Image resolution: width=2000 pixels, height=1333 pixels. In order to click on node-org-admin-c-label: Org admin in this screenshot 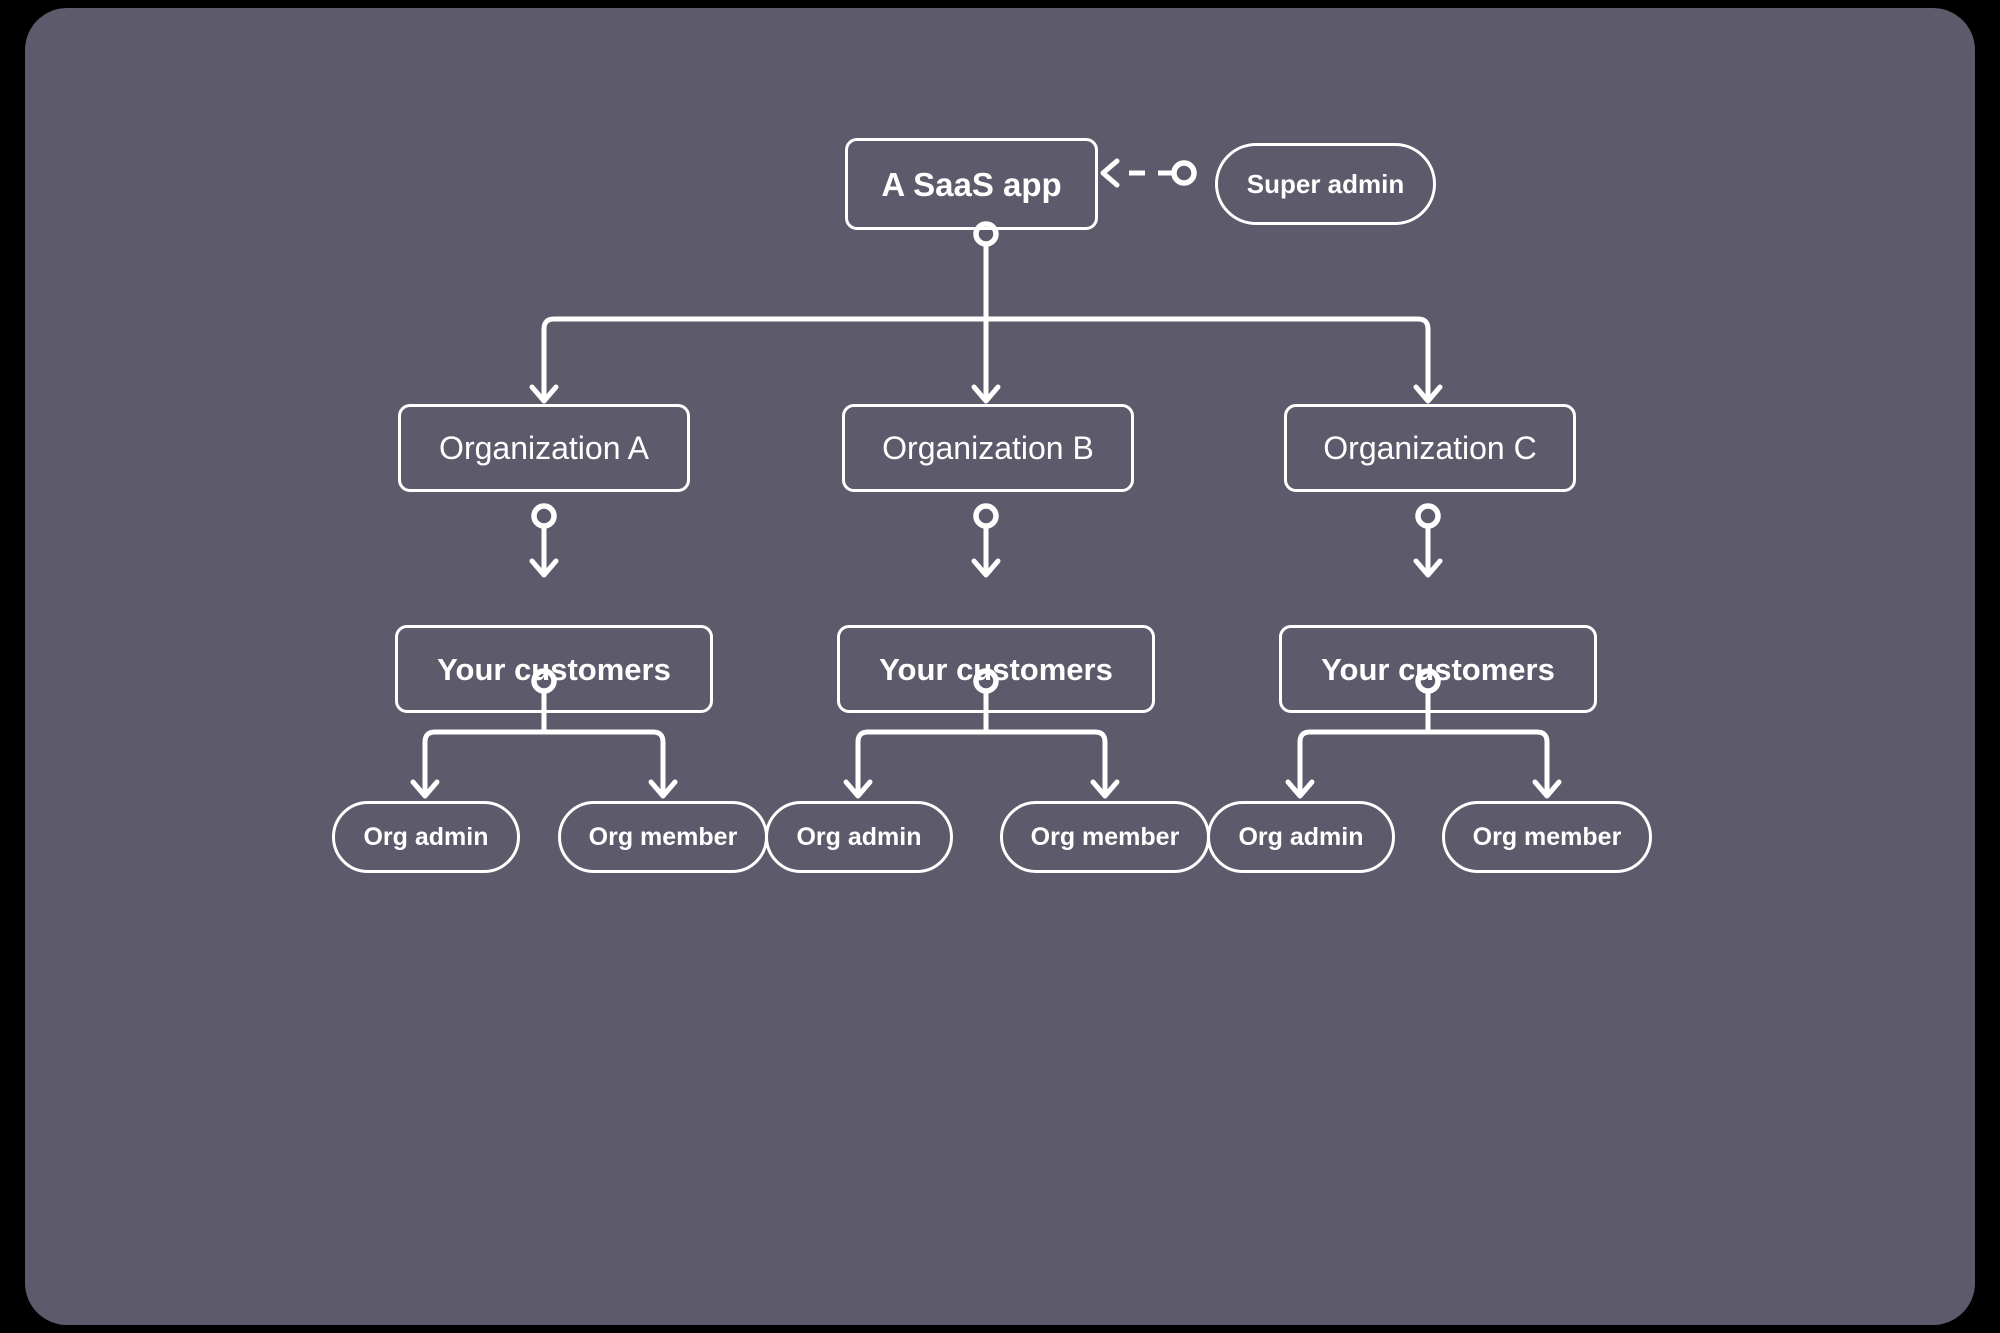, I will do `click(1301, 836)`.